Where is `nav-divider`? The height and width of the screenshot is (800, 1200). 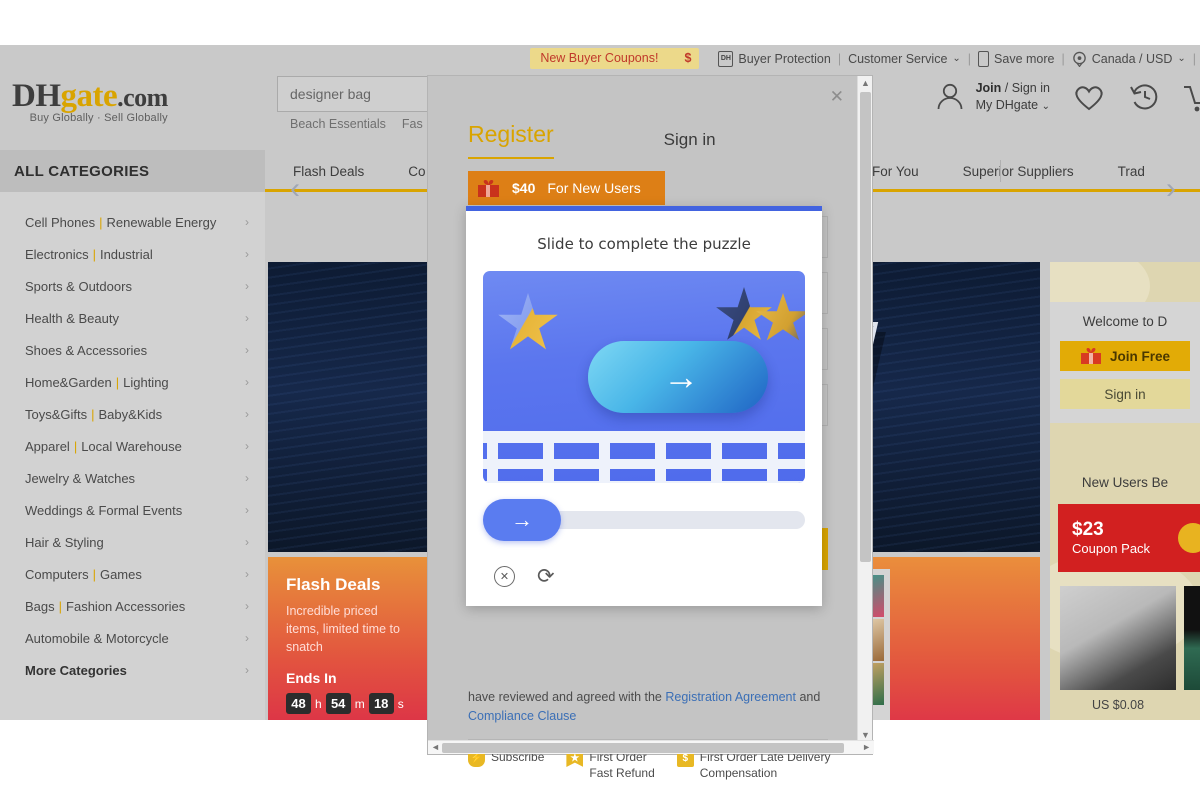 nav-divider is located at coordinates (1000, 171).